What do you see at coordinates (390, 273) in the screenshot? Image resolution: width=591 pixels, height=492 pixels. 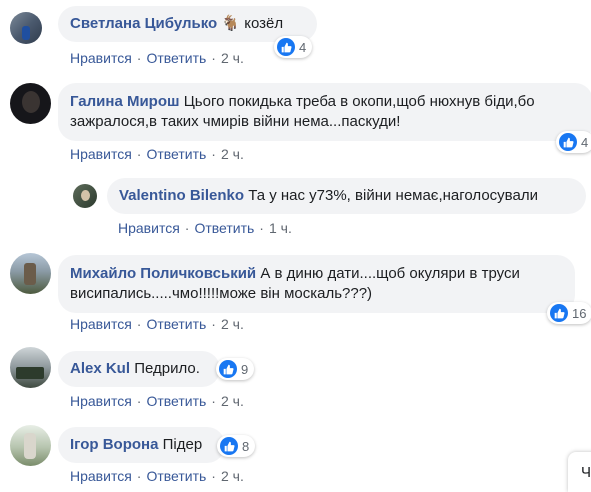 I see `comment-text-line1: А в диню дати....щоб окуляри в труси` at bounding box center [390, 273].